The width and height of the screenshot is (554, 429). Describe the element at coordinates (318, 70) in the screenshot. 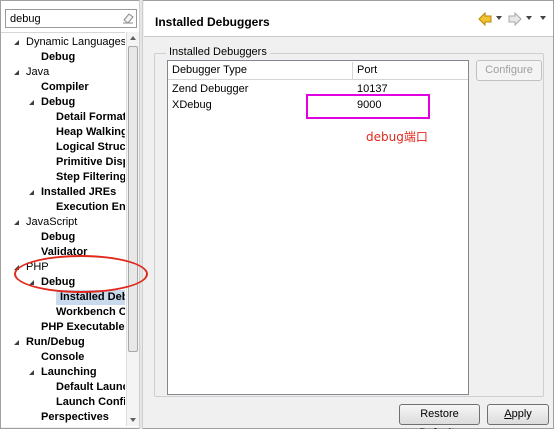

I see `table-header: Debugger Type Port` at that location.